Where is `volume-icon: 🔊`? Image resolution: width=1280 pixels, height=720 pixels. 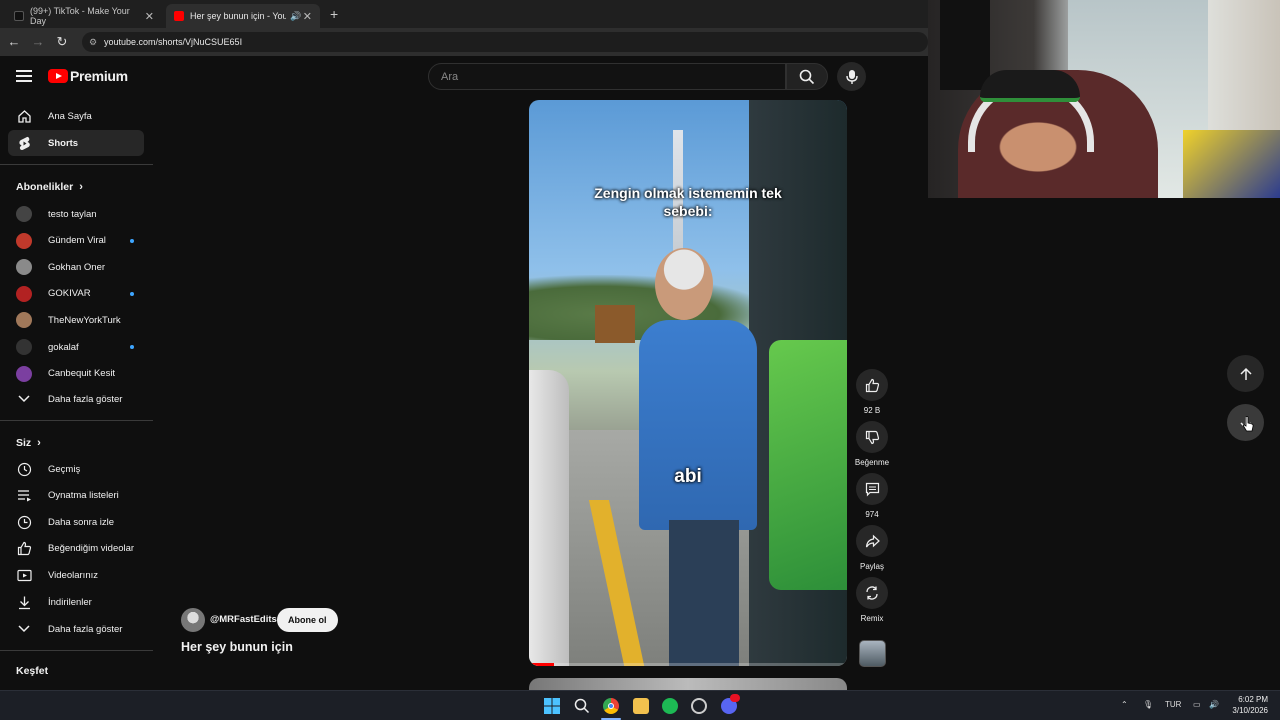 volume-icon: 🔊 is located at coordinates (1214, 704).